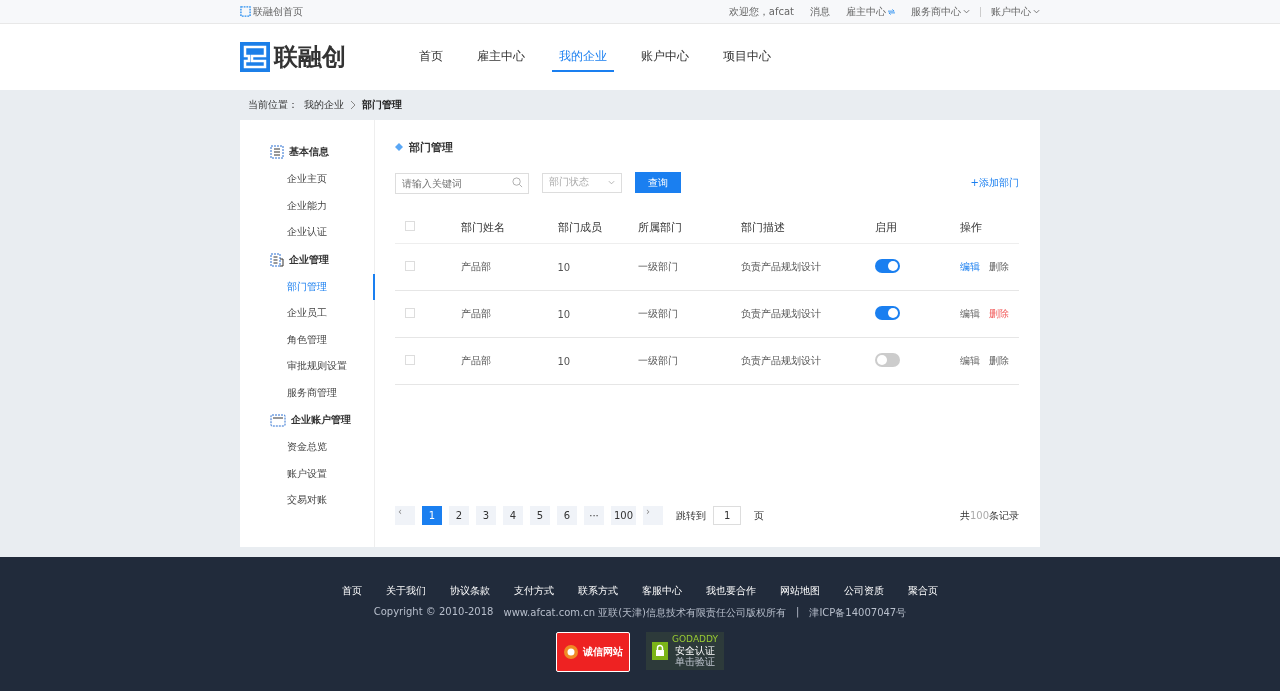 The width and height of the screenshot is (1280, 691). What do you see at coordinates (994, 182) in the screenshot?
I see `add-department-link: +添加部门` at bounding box center [994, 182].